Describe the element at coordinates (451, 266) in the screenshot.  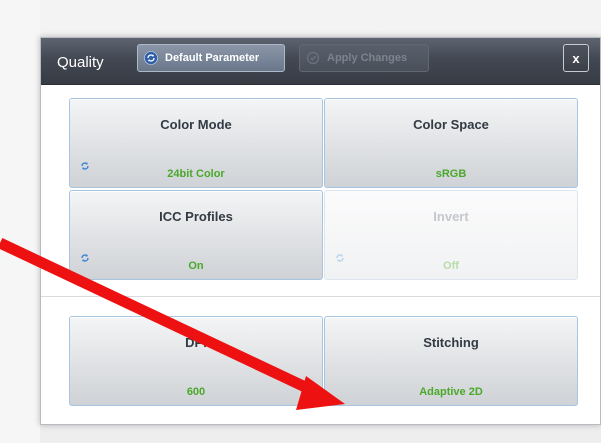
I see `tile-value: Off` at that location.